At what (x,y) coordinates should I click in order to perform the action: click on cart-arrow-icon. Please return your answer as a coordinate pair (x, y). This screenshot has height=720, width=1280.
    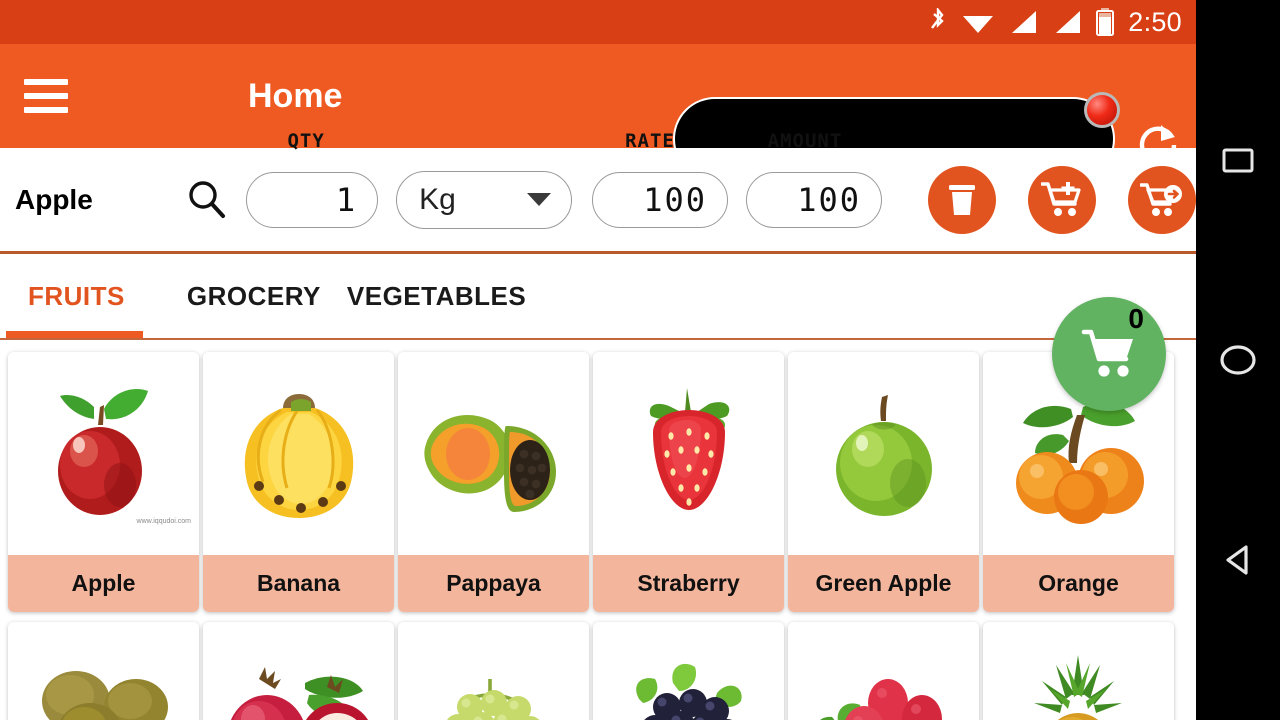
    Looking at the image, I should click on (1161, 199).